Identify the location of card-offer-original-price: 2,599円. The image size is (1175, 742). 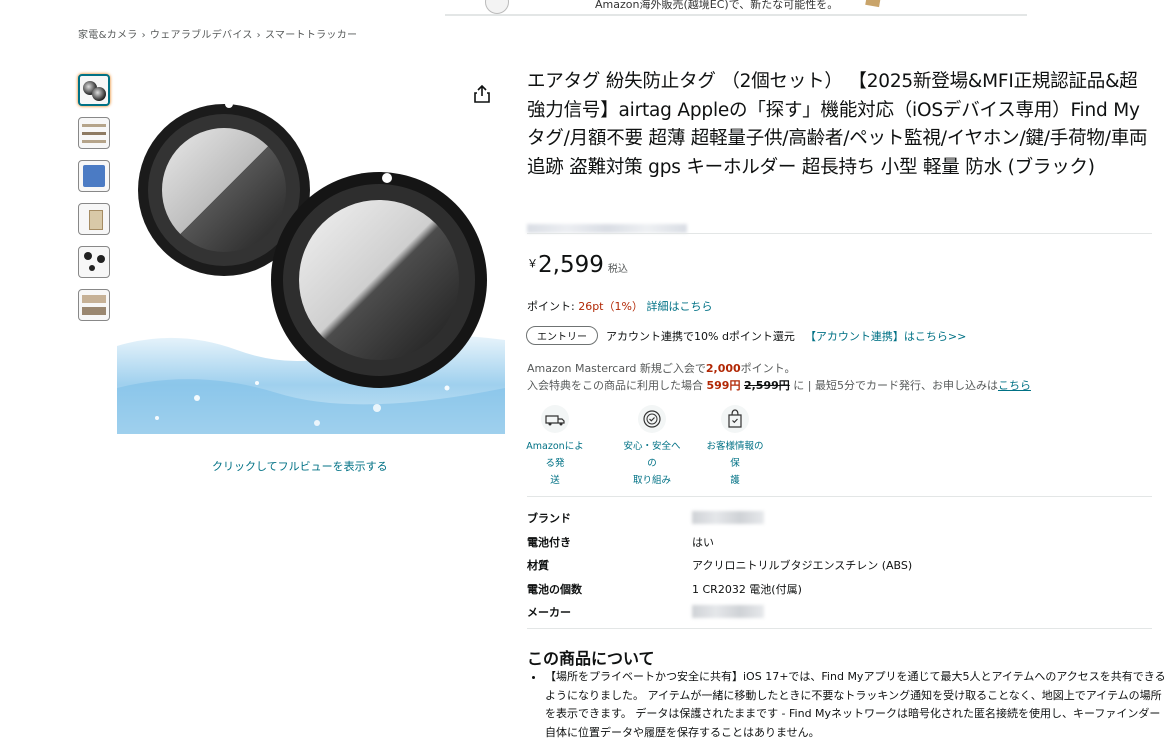
(766, 385).